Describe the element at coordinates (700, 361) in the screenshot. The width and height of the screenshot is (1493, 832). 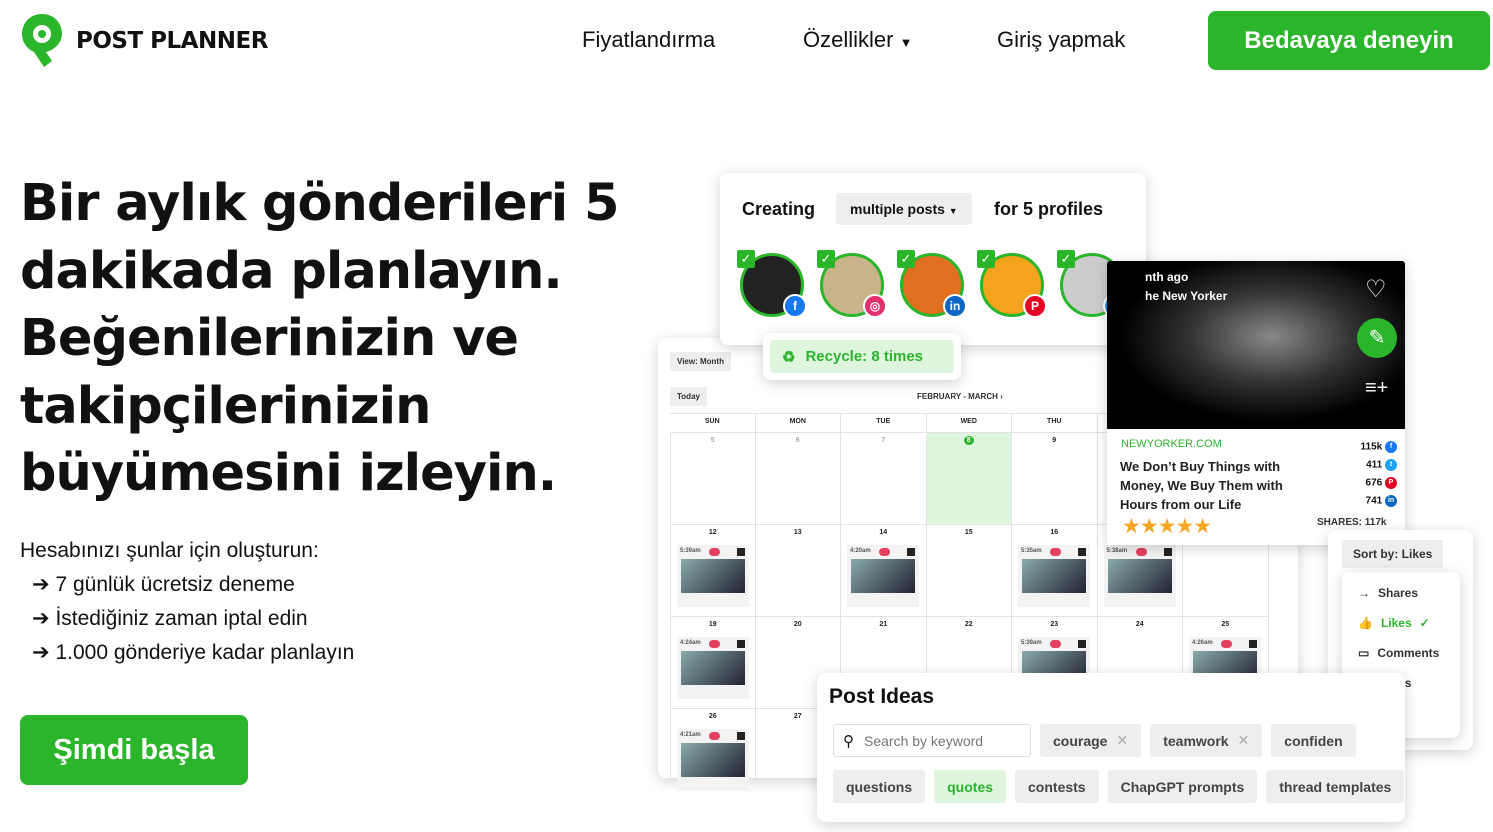
I see `view-month-button: View: Month` at that location.